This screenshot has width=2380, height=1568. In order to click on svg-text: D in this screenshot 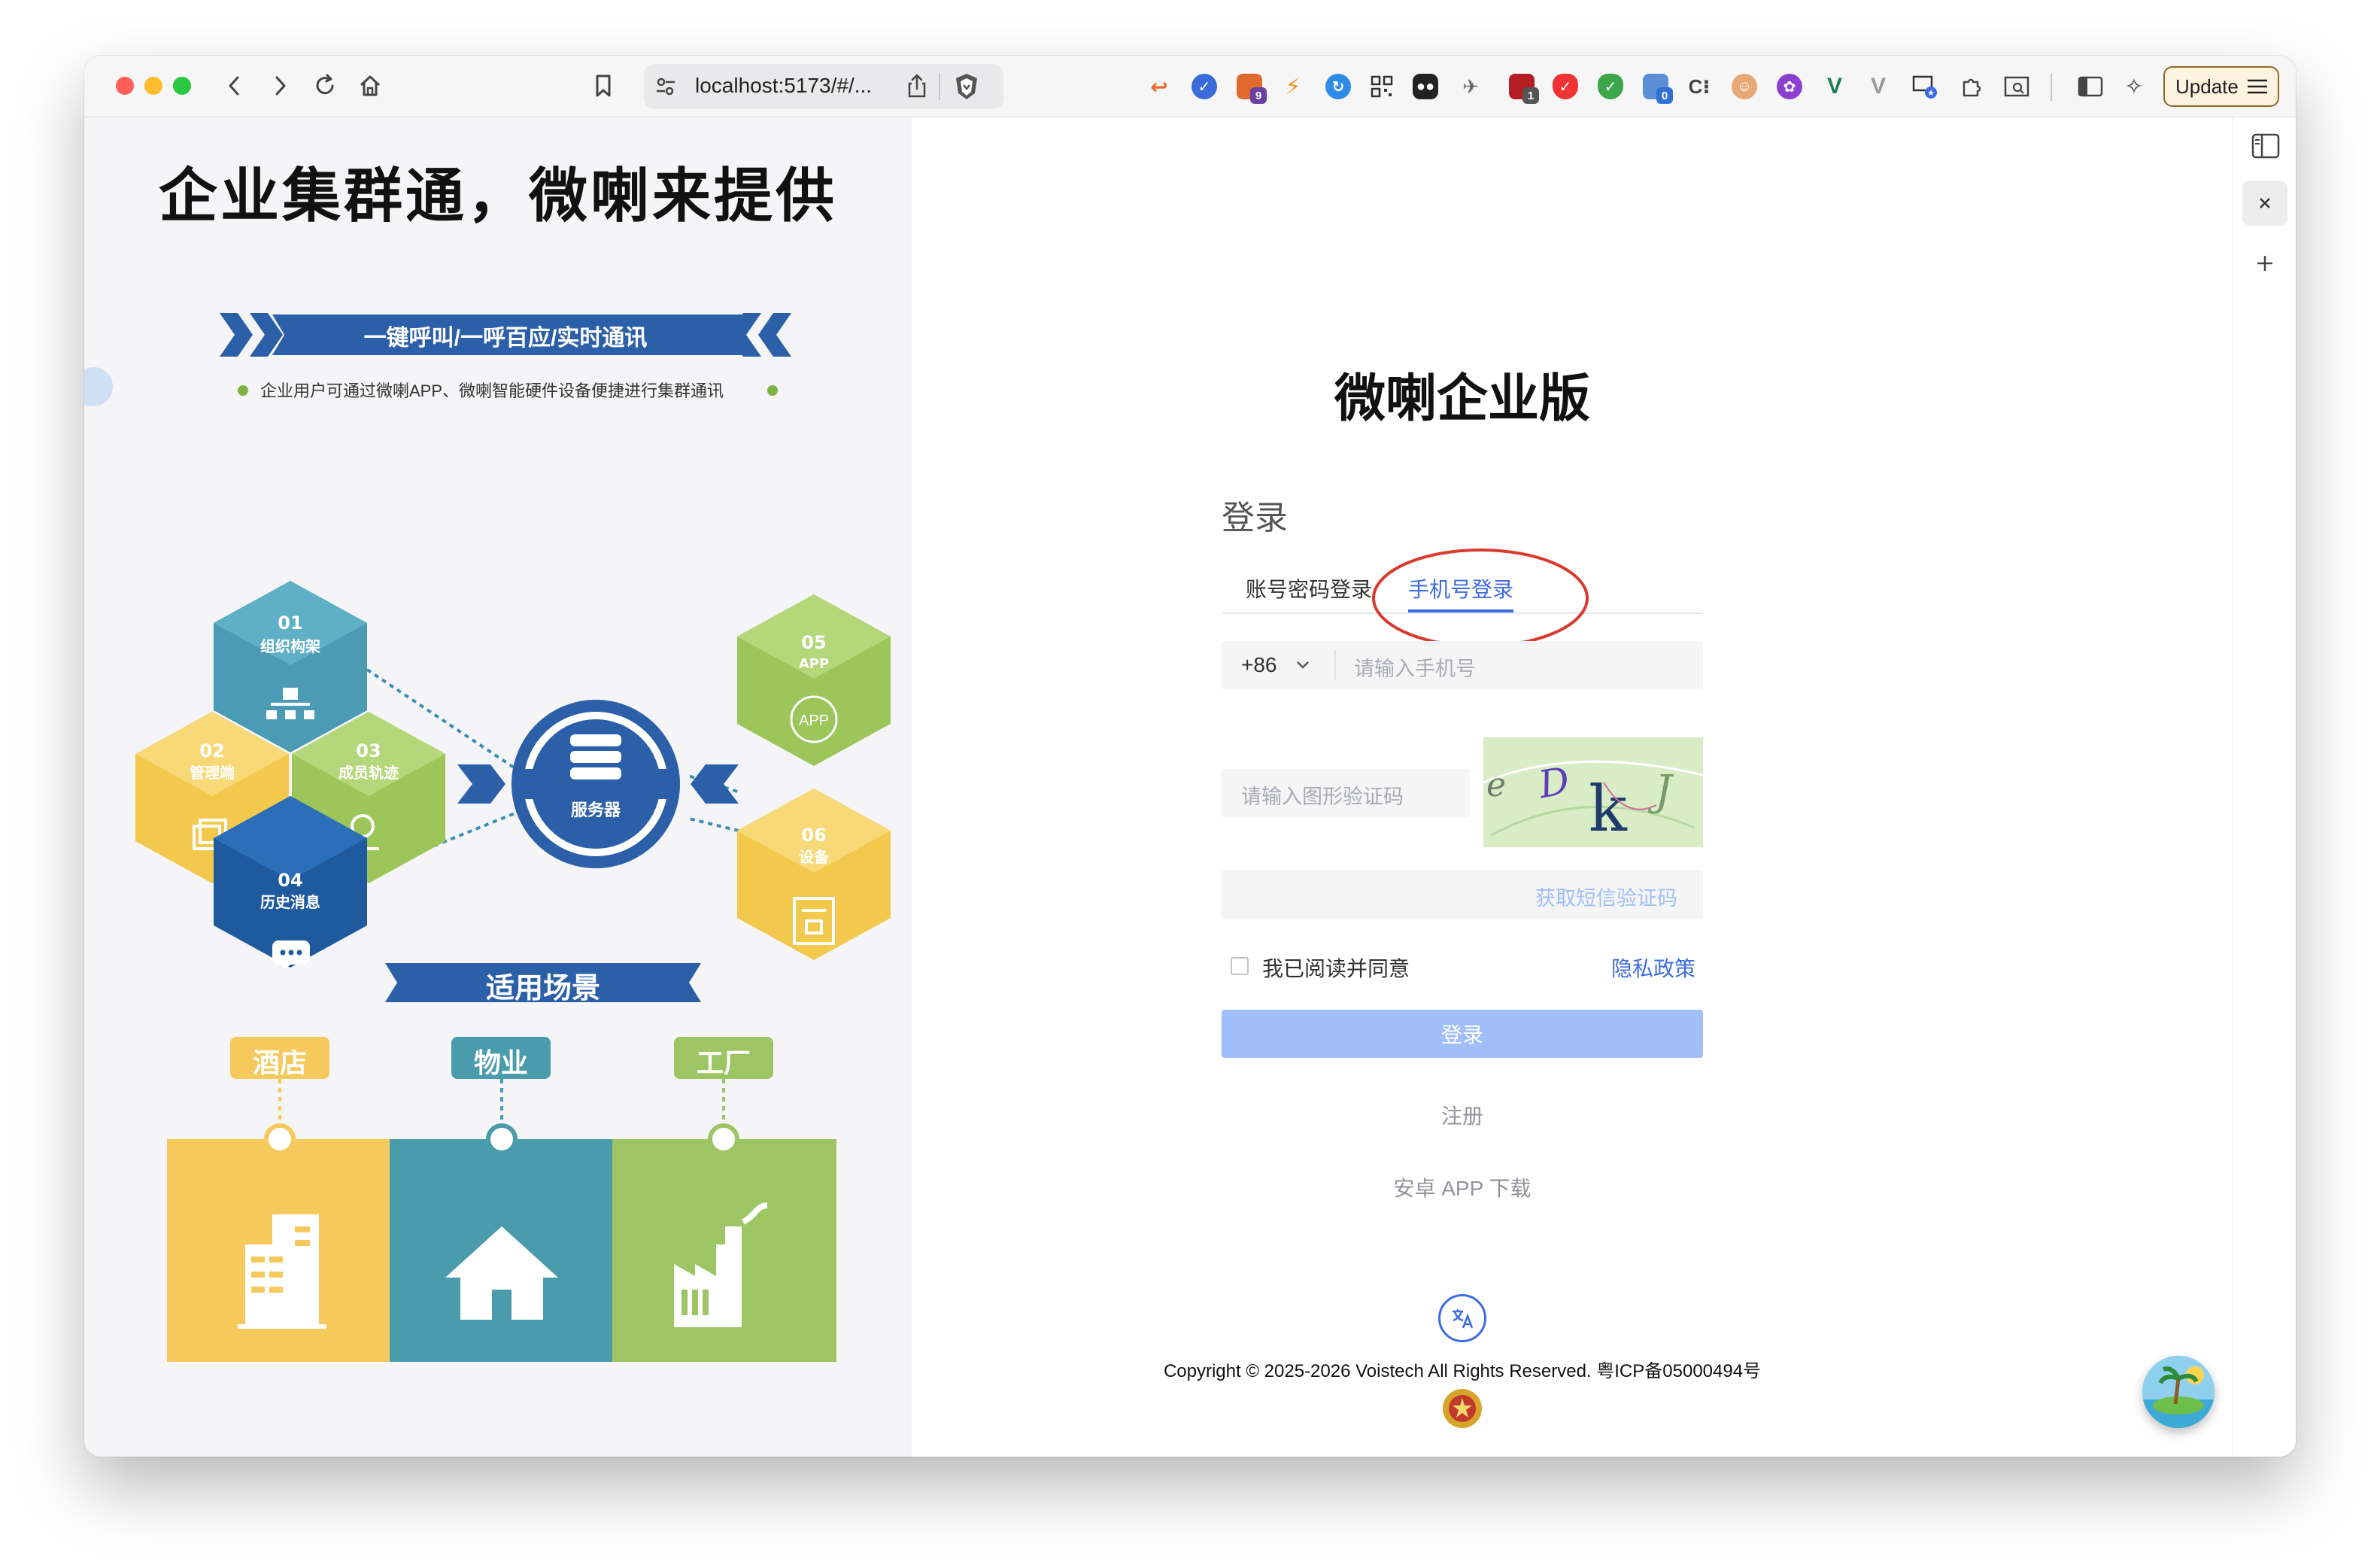, I will do `click(1554, 783)`.